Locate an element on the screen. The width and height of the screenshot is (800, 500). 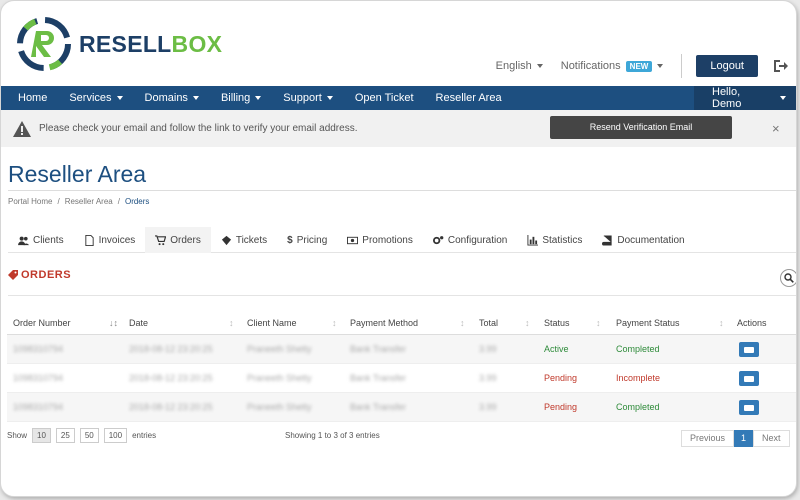
tab-pricing: $ Pricing is located at coordinates (307, 240).